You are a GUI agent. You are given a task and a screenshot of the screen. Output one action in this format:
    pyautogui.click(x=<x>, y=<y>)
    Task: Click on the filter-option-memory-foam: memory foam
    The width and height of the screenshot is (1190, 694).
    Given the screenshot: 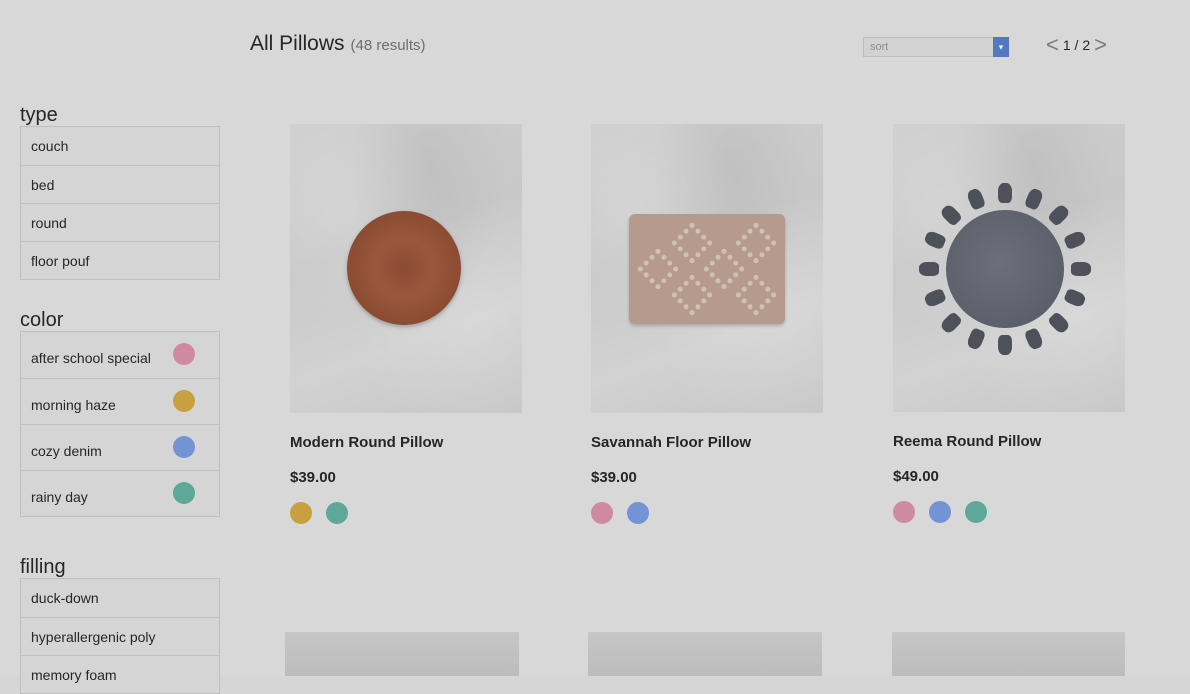 What is the action you would take?
    pyautogui.click(x=120, y=674)
    